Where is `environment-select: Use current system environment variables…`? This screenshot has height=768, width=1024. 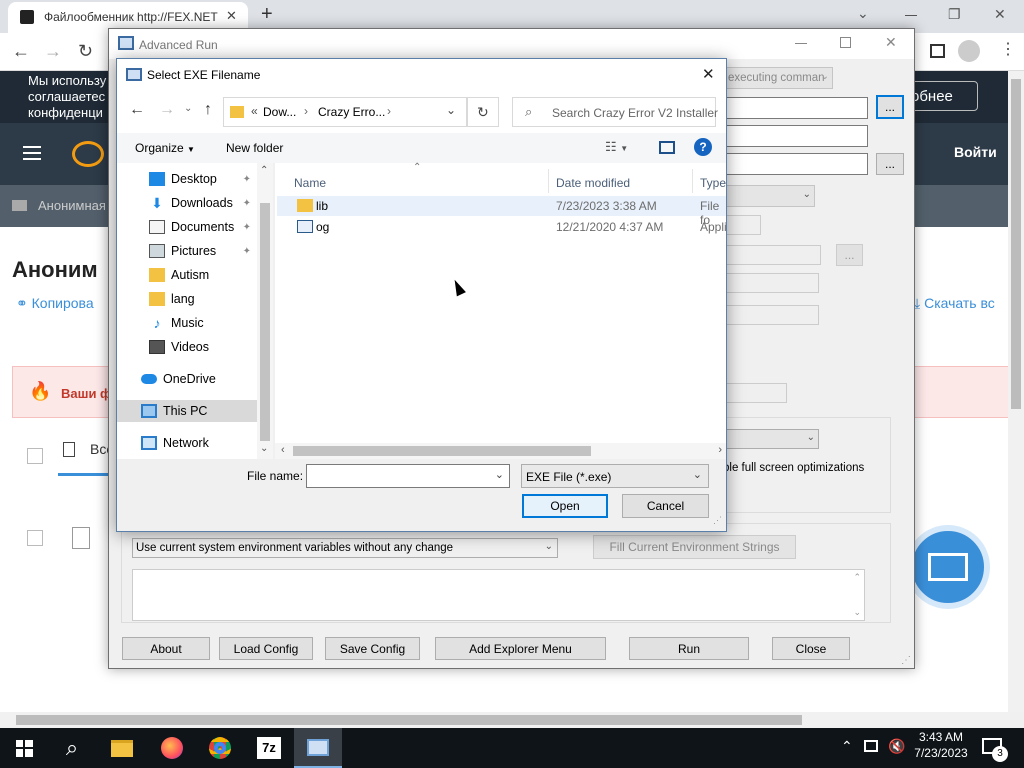
environment-select: Use current system environment variables… is located at coordinates (345, 548).